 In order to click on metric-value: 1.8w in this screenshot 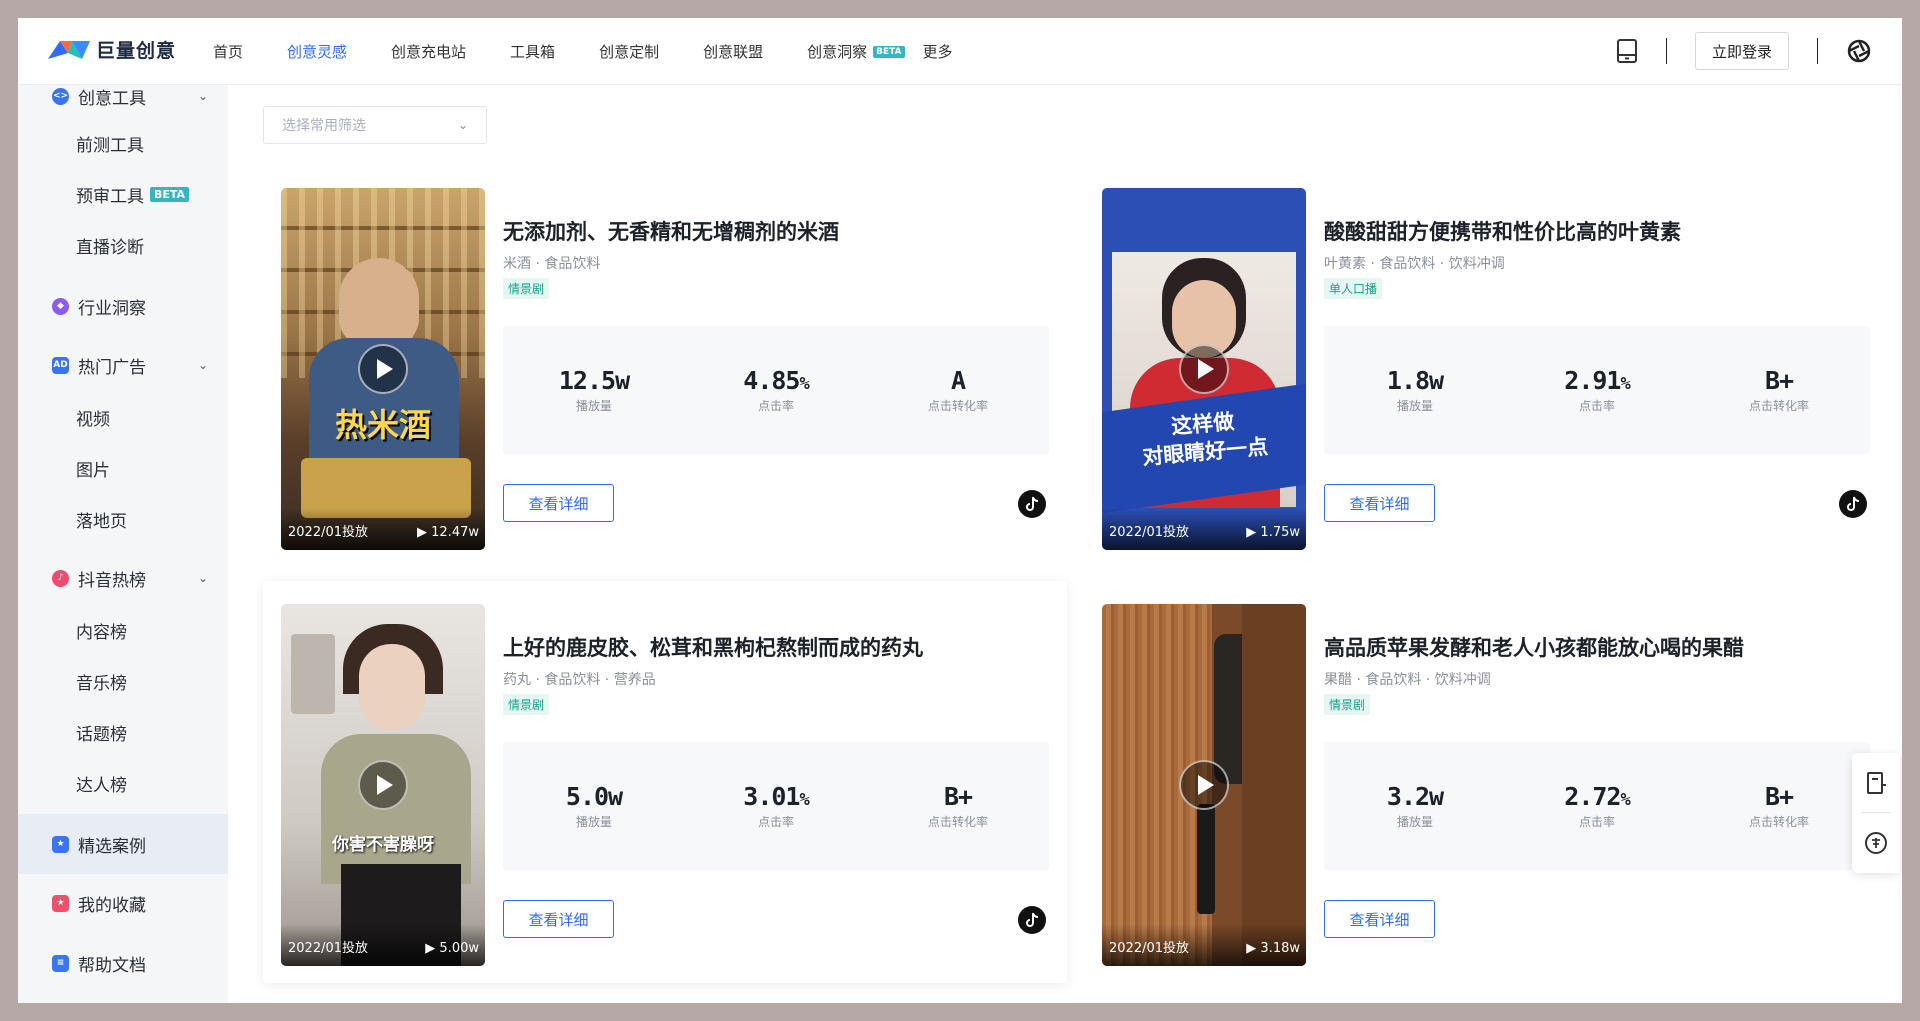, I will do `click(1415, 380)`.